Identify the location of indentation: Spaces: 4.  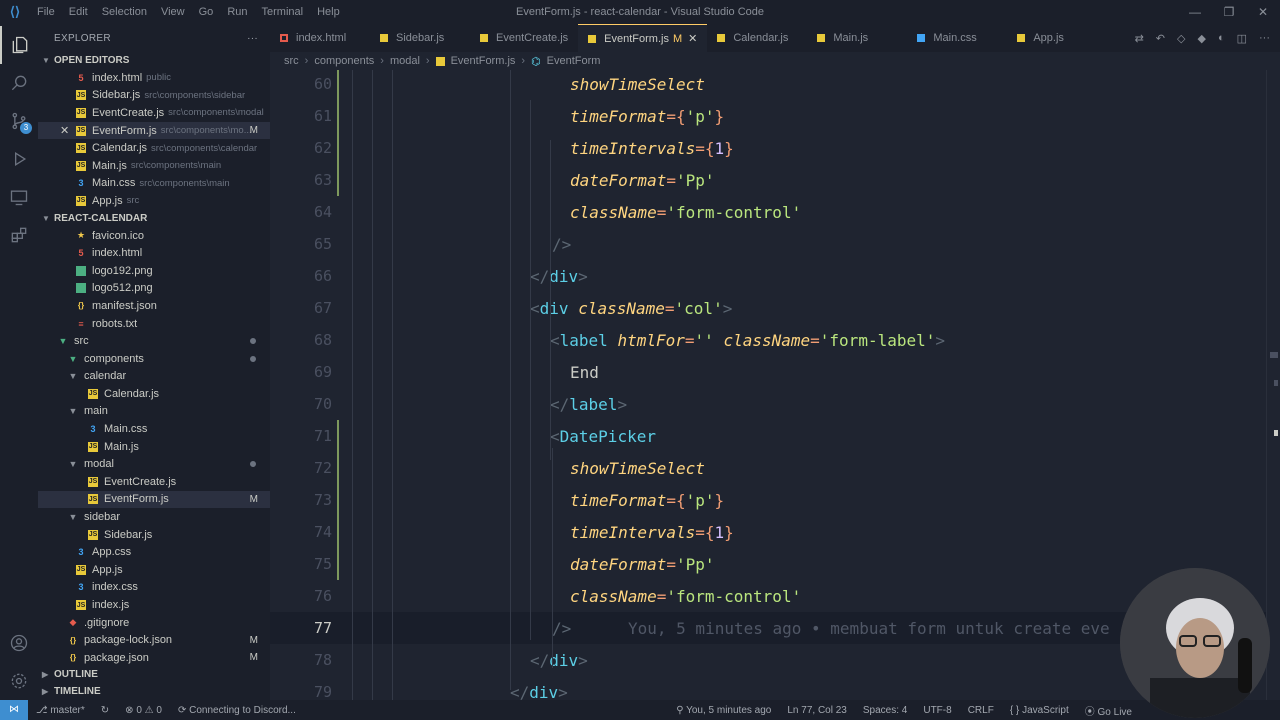
(885, 710).